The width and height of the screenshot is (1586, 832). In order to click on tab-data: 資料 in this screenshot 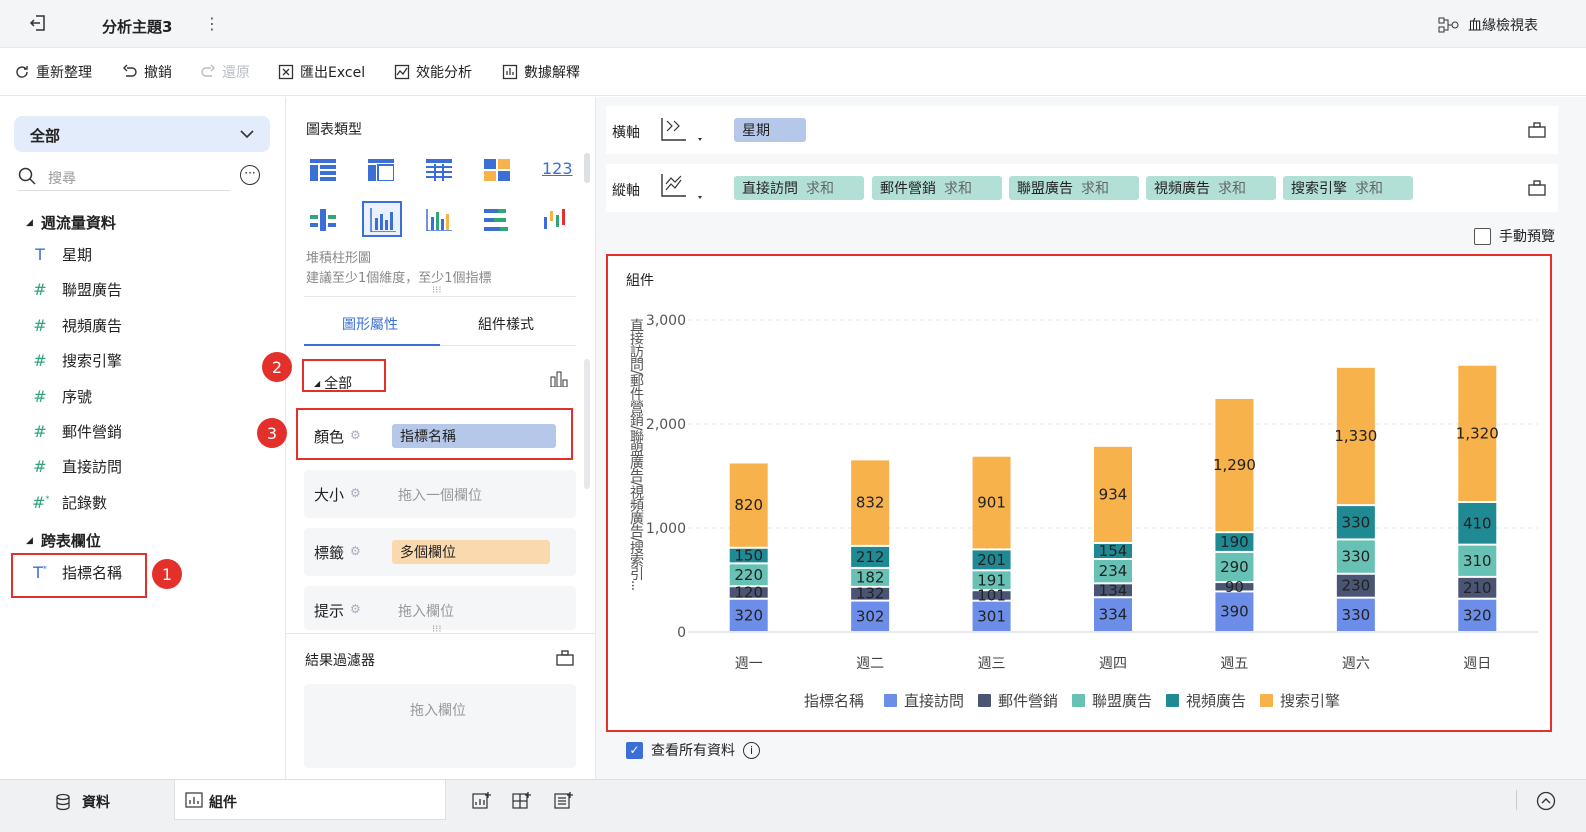, I will do `click(82, 802)`.